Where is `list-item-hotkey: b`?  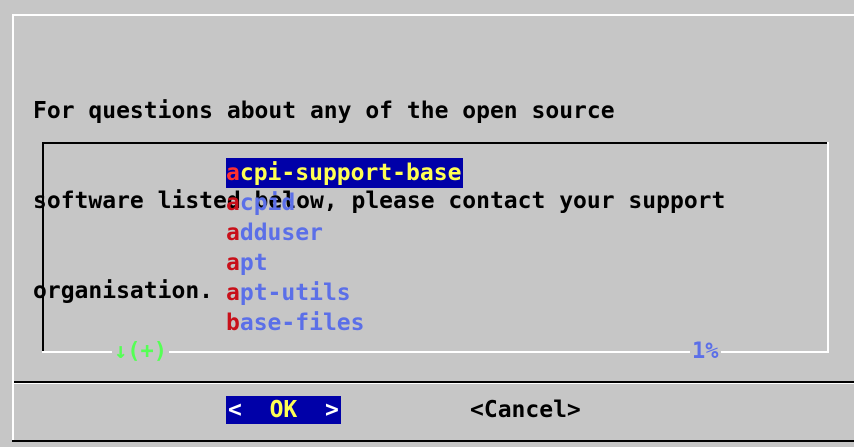
list-item-hotkey: b is located at coordinates (233, 323).